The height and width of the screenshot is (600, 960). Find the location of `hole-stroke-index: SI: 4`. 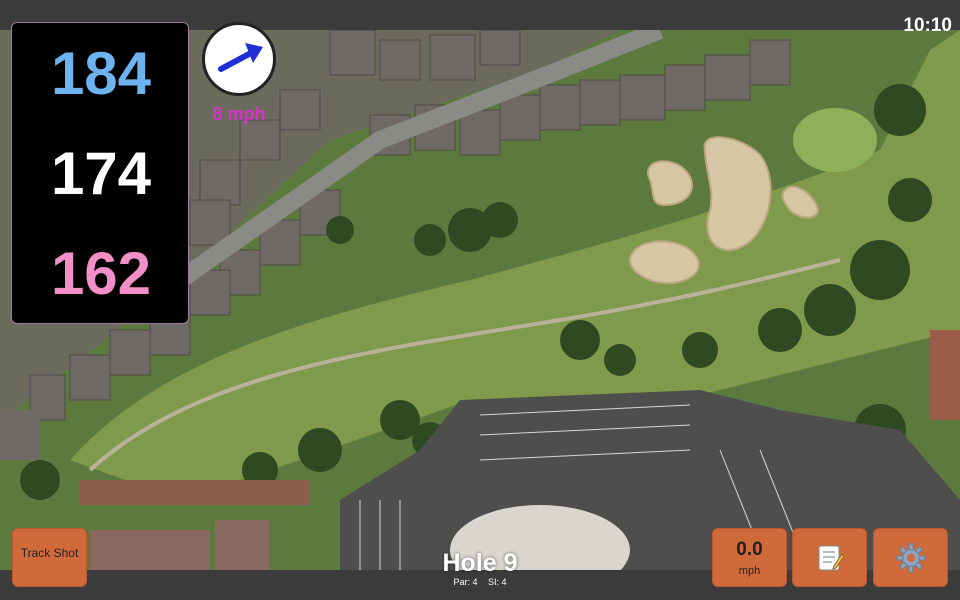

hole-stroke-index: SI: 4 is located at coordinates (497, 582).